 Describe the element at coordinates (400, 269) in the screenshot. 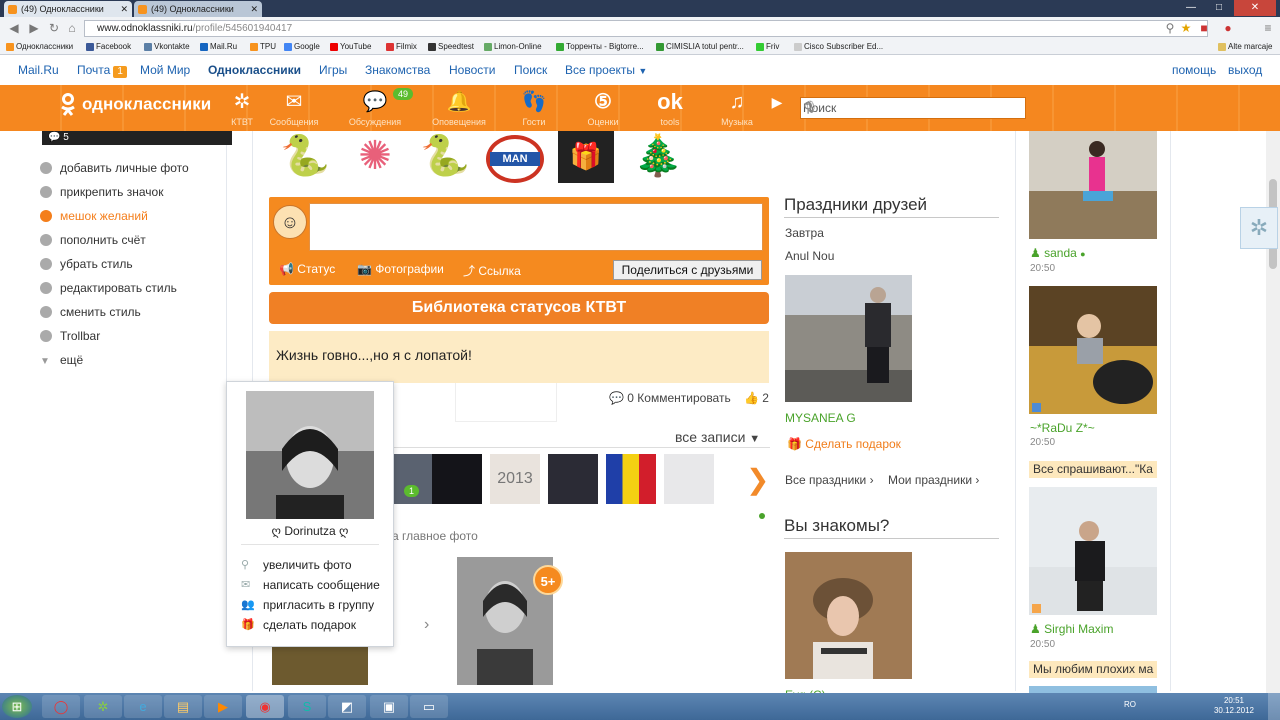

I see `photos-button: 📷 Фотографии` at that location.